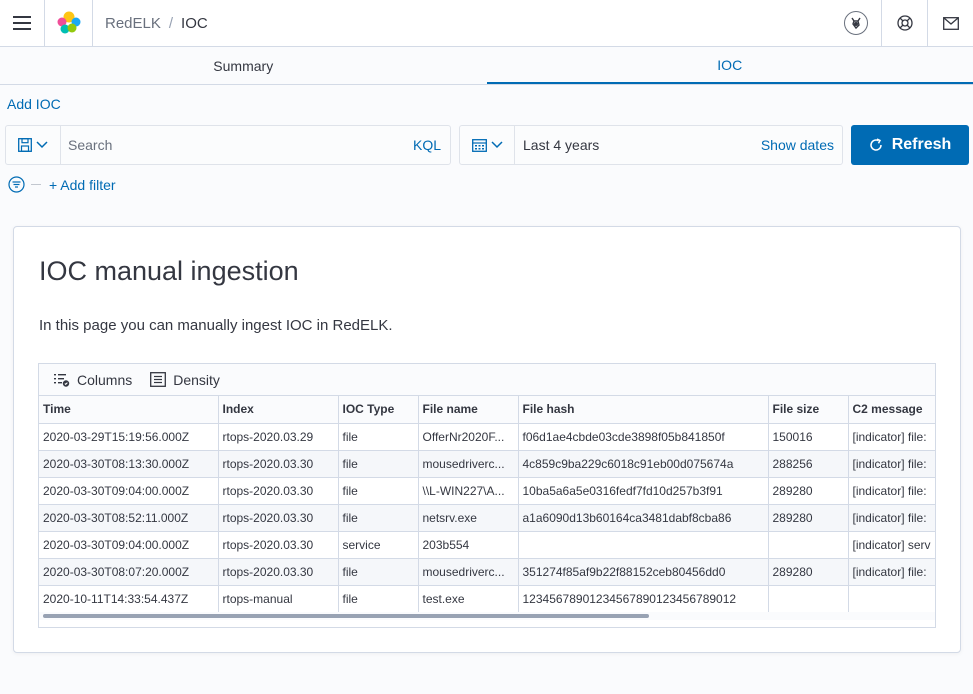  What do you see at coordinates (808, 437) in the screenshot?
I see `table-cell: 150016` at bounding box center [808, 437].